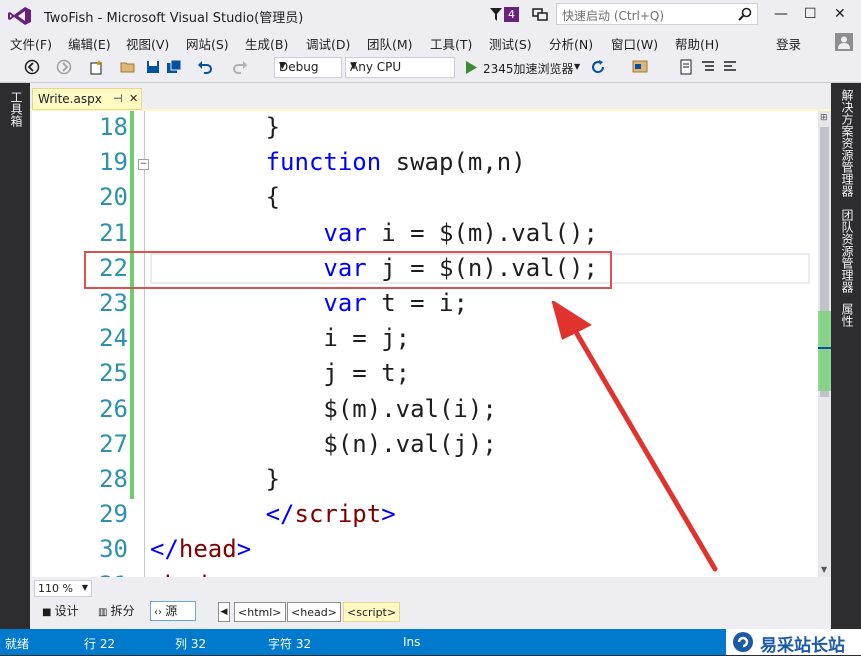 Image resolution: width=861 pixels, height=656 pixels. What do you see at coordinates (118, 98) in the screenshot?
I see `pin-icon: ⊣` at bounding box center [118, 98].